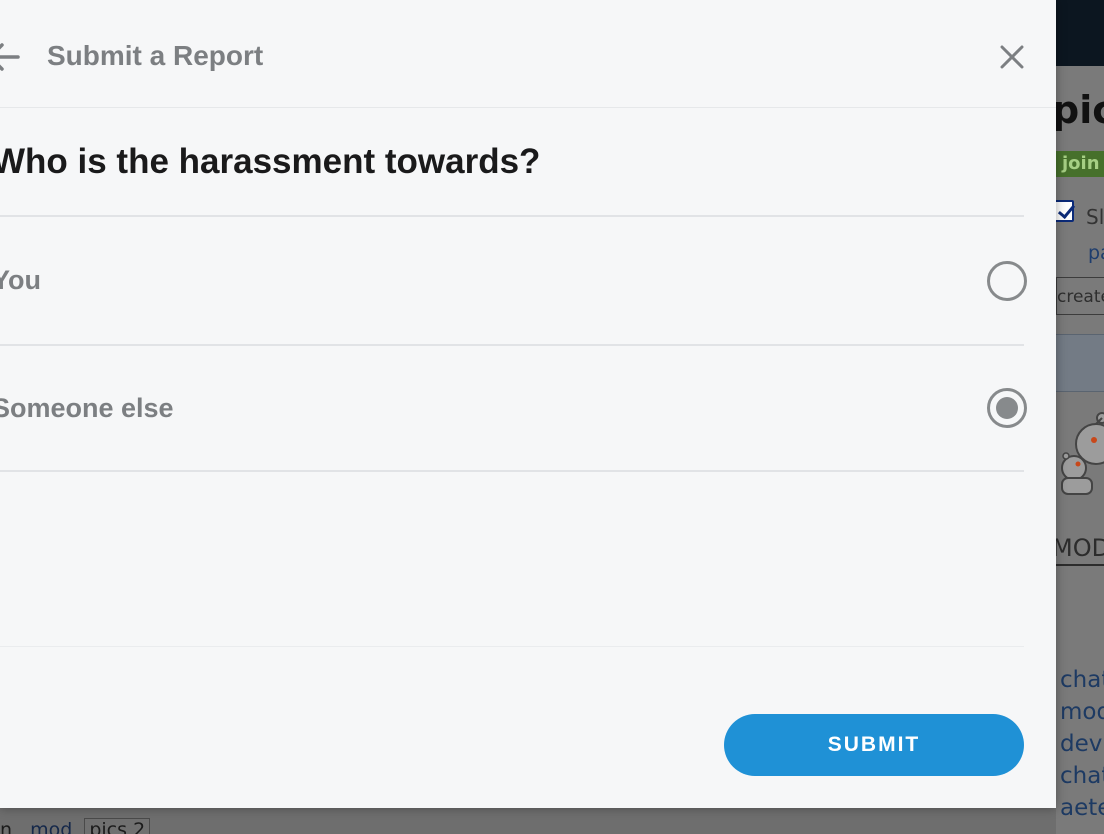 The image size is (1104, 834). What do you see at coordinates (528, 821) in the screenshot?
I see `background-bottom-strip: n mod pics 2` at bounding box center [528, 821].